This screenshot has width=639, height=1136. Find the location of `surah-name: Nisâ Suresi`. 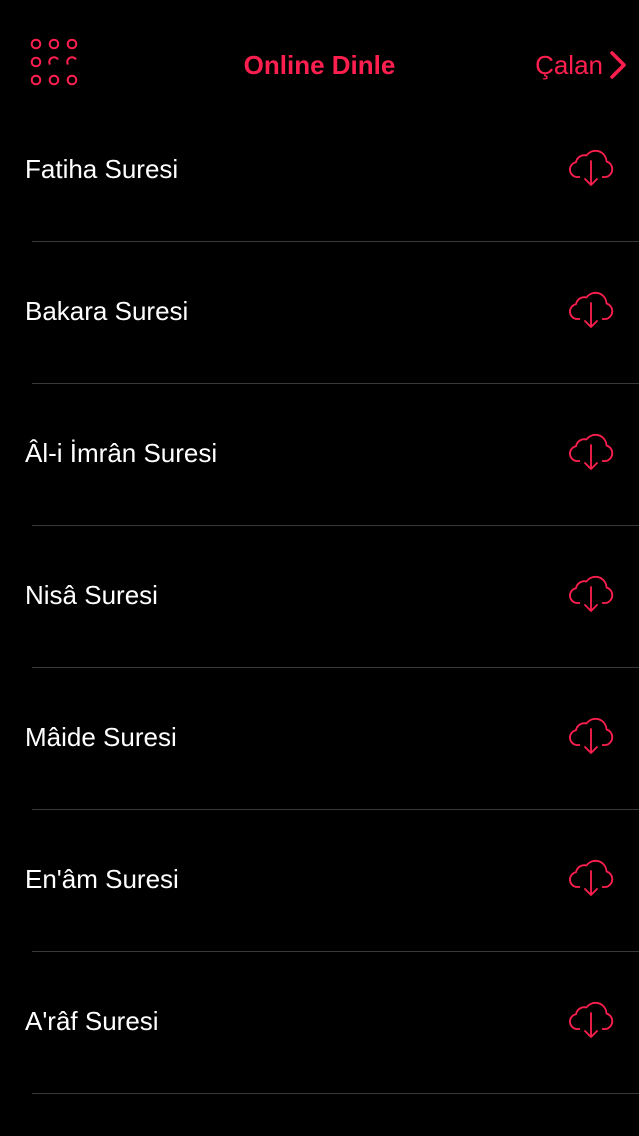

surah-name: Nisâ Suresi is located at coordinates (91, 595).